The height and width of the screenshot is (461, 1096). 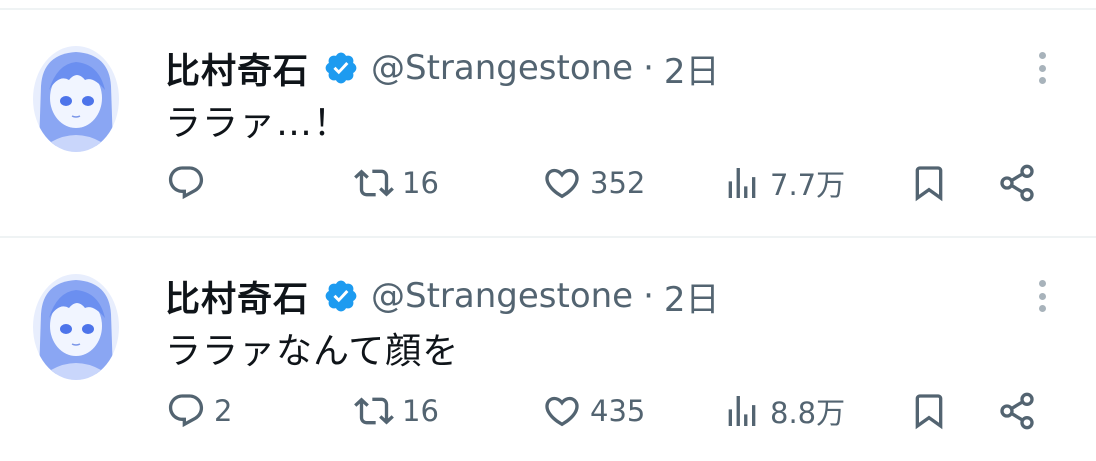 I want to click on reply-button: 2, so click(x=199, y=411).